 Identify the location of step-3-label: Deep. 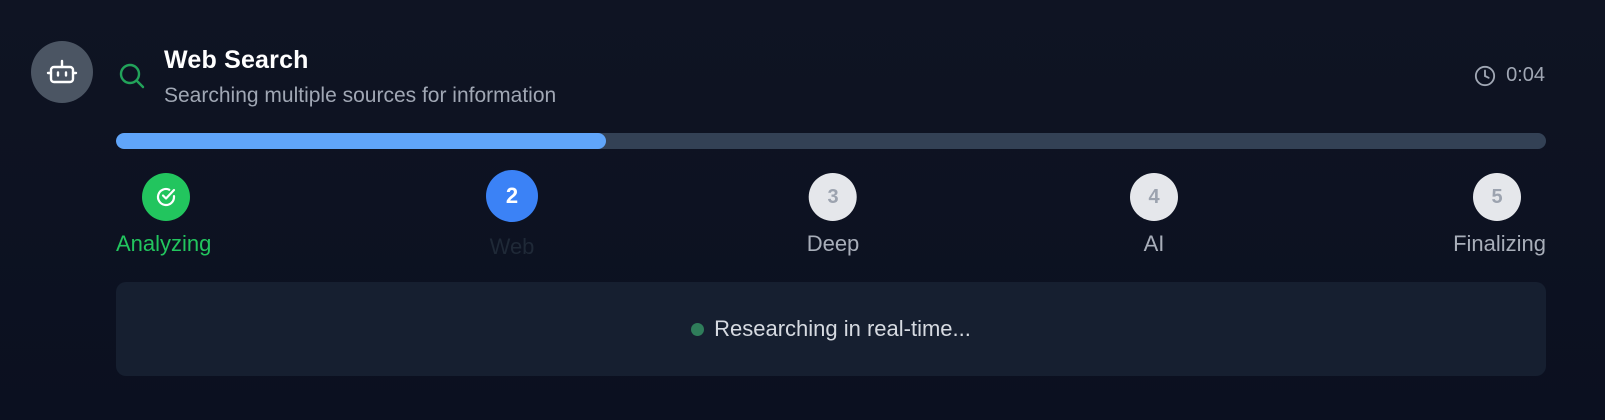
(833, 243).